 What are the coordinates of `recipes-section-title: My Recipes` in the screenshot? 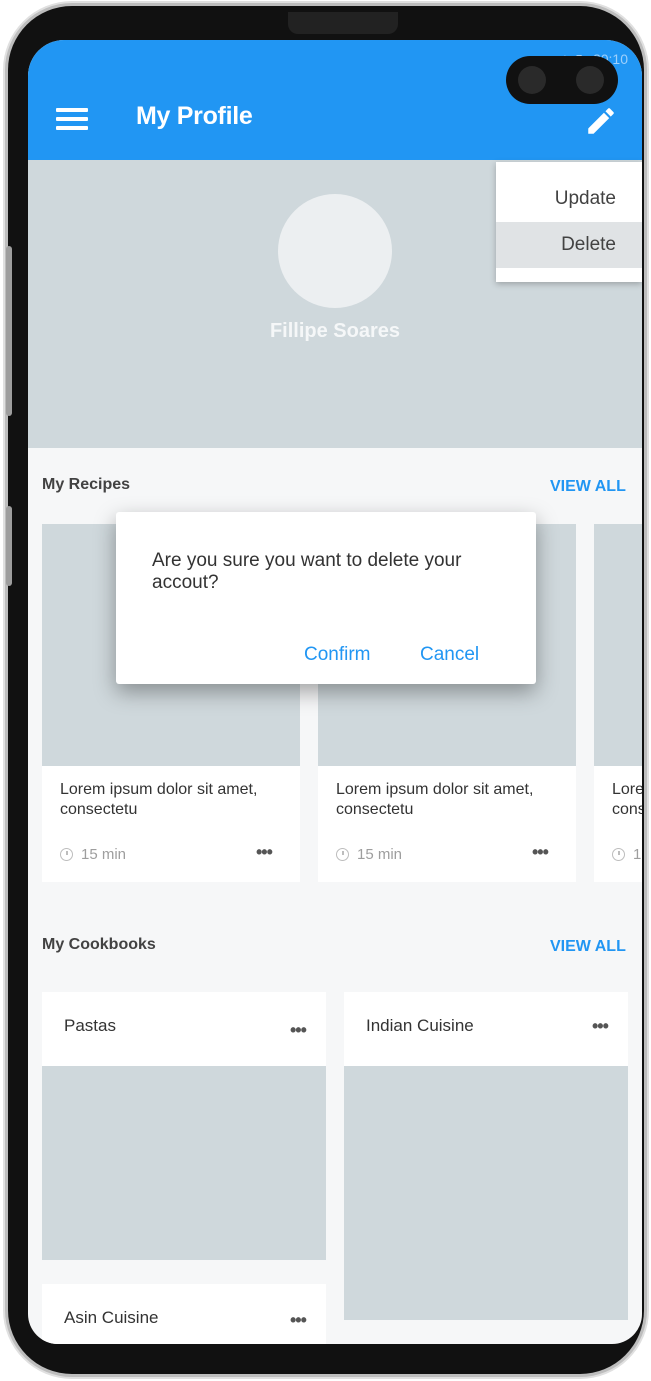 It's located at (86, 484).